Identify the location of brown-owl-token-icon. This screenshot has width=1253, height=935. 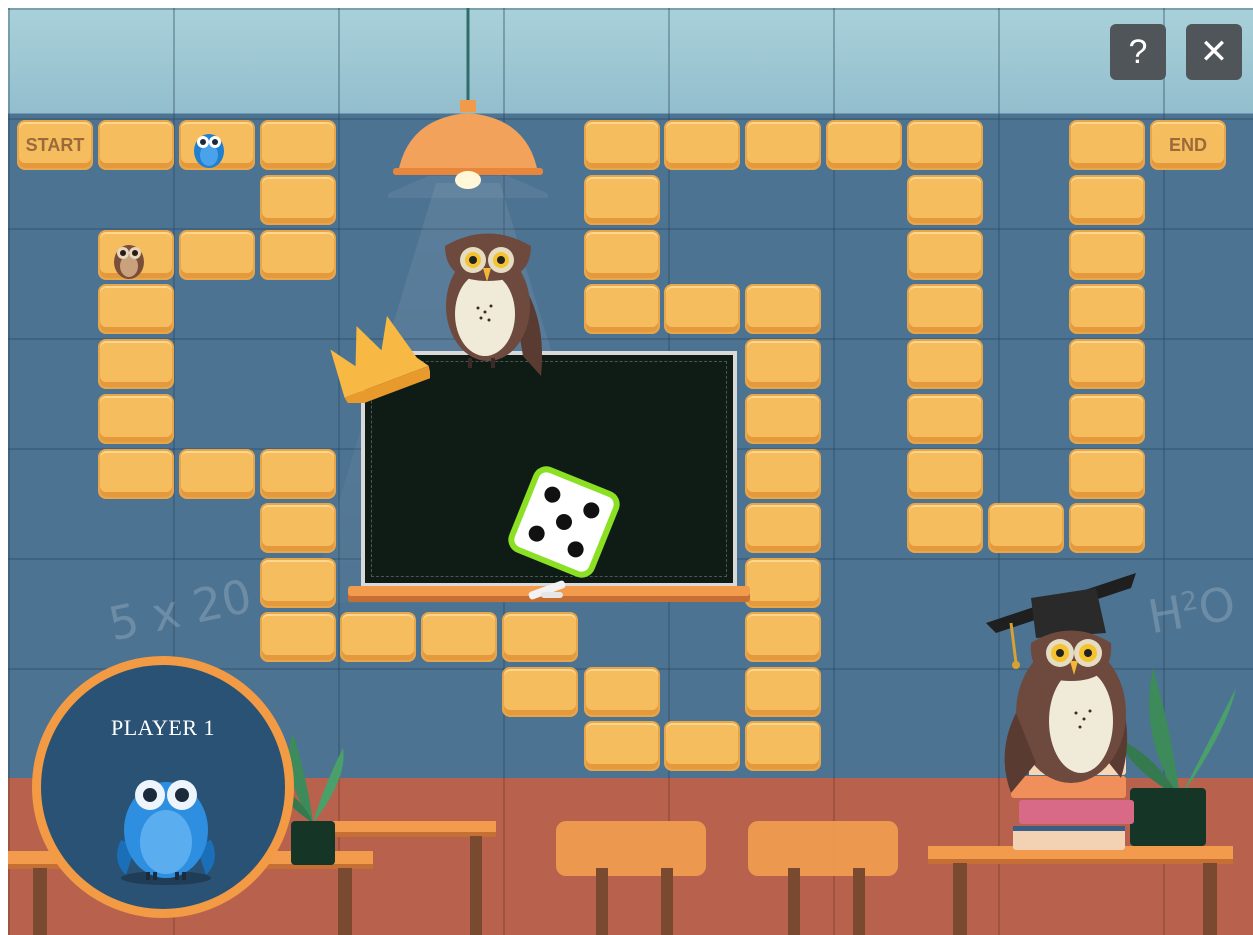
(129, 262).